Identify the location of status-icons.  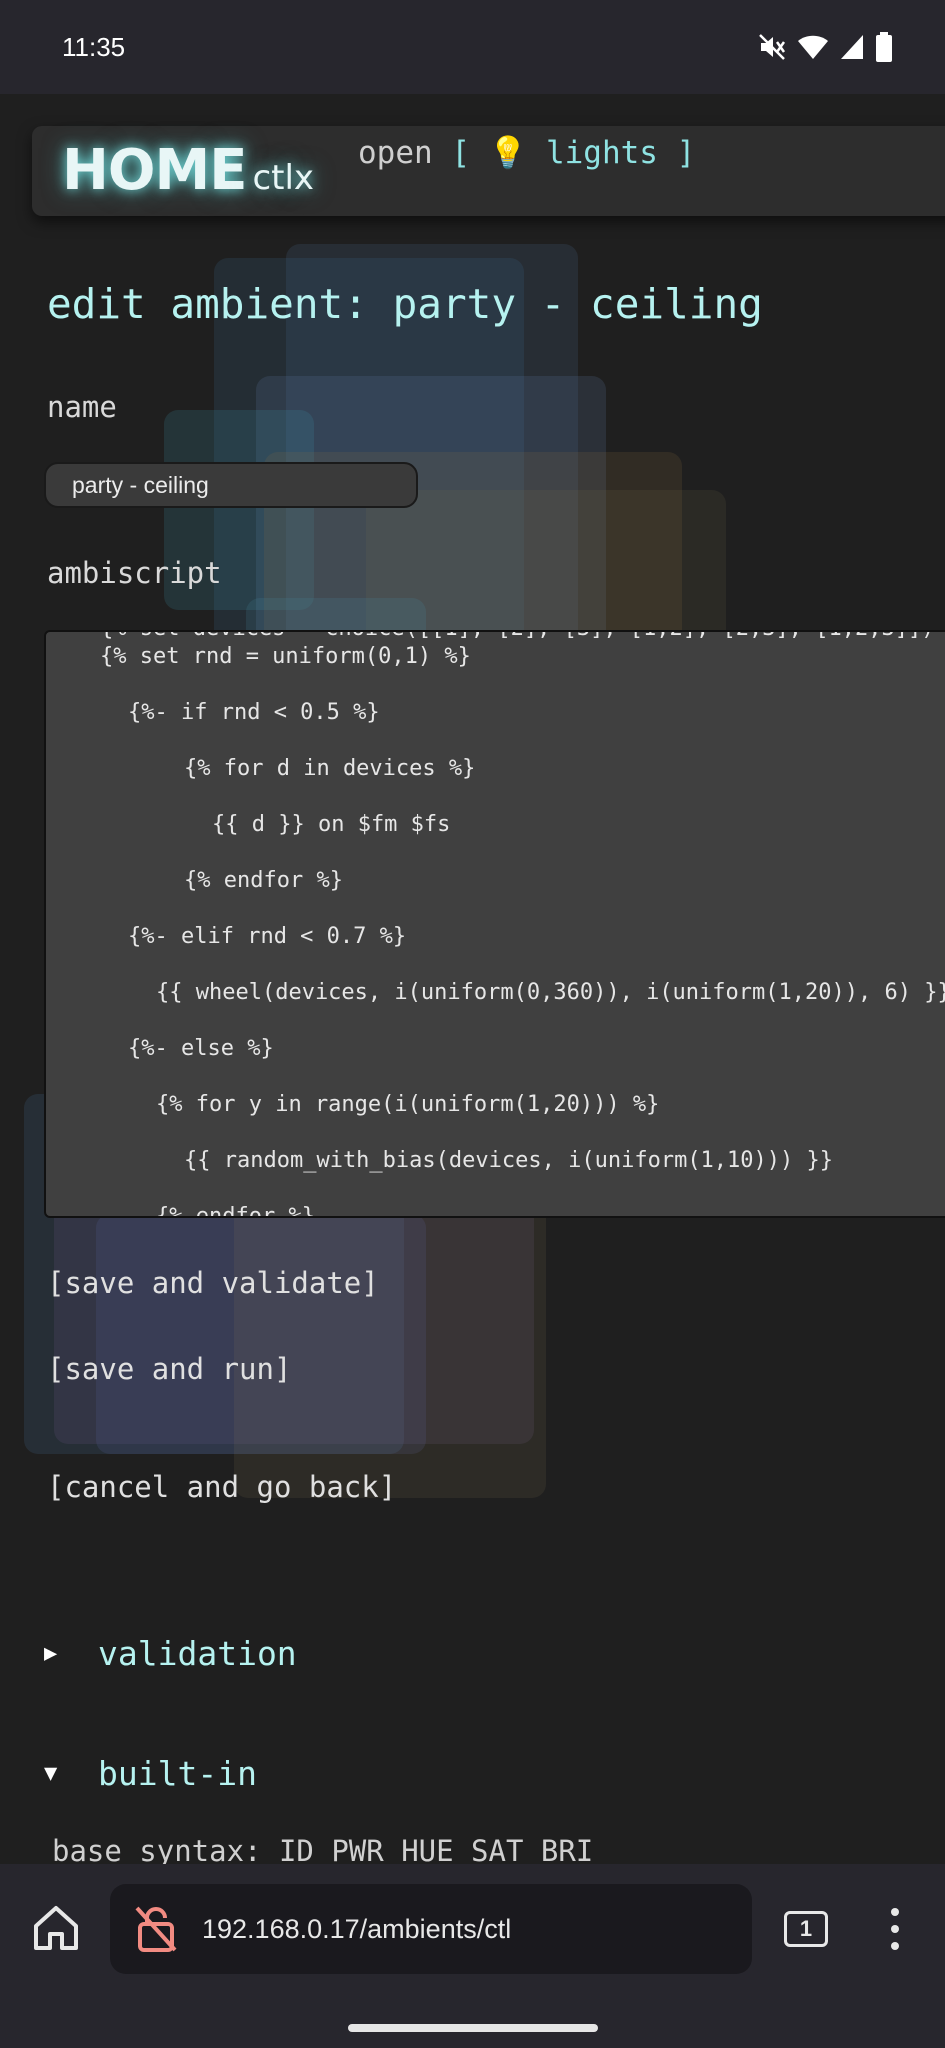
(825, 47).